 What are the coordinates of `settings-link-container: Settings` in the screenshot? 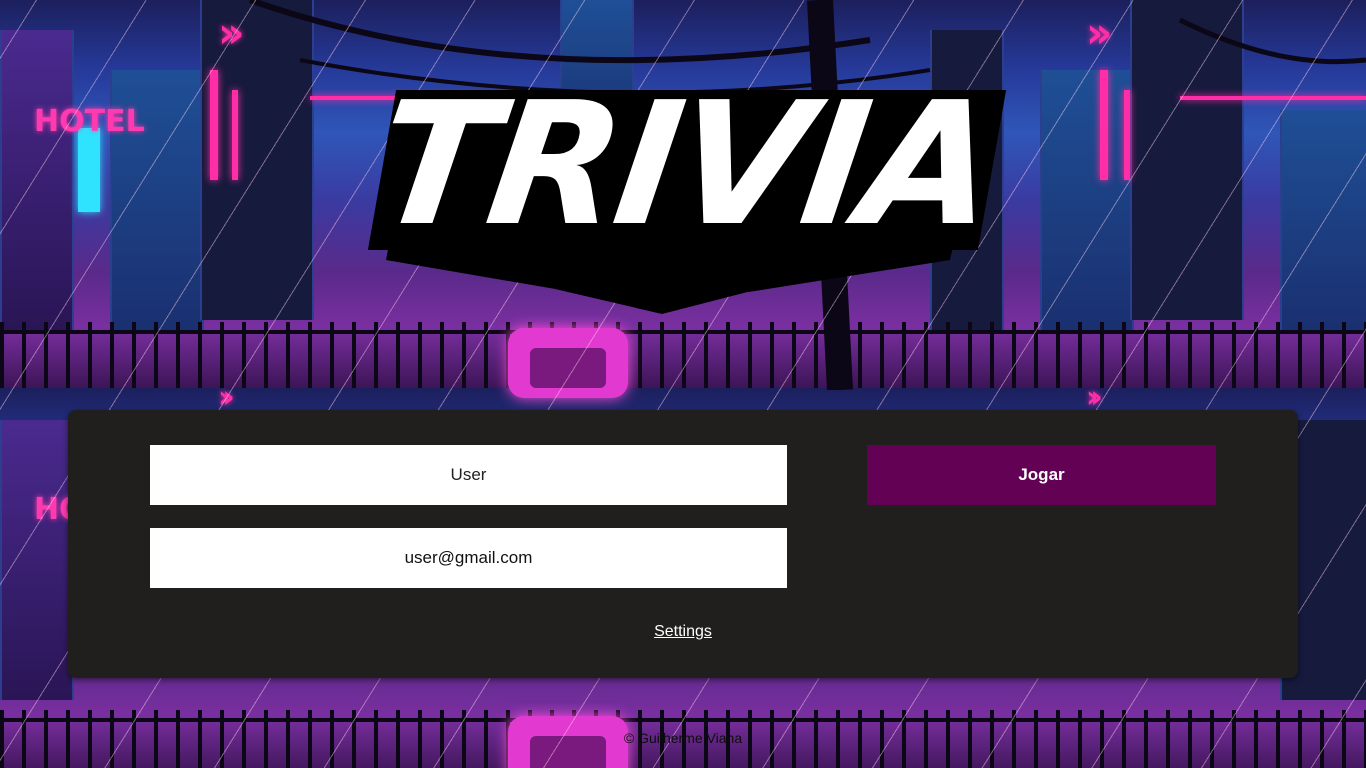 It's located at (683, 632).